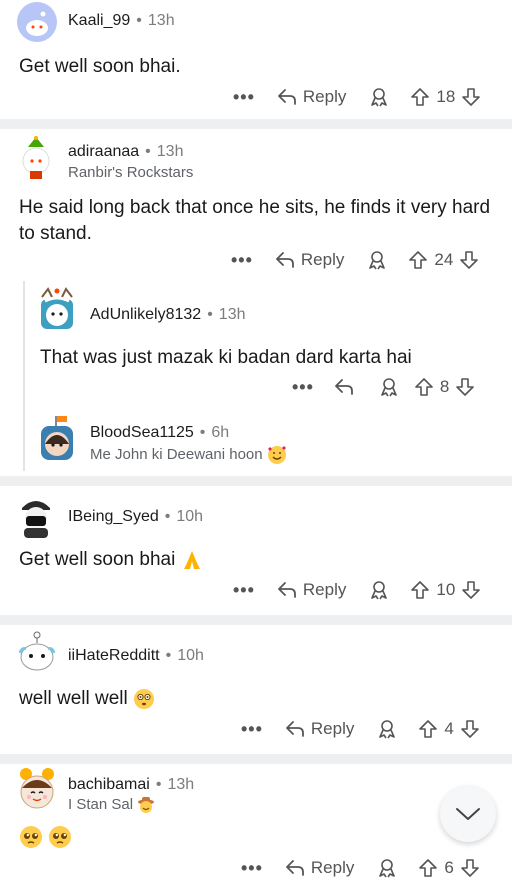 Image resolution: width=512 pixels, height=887 pixels. Describe the element at coordinates (144, 698) in the screenshot. I see `flushed-face-emoji-icon` at that location.